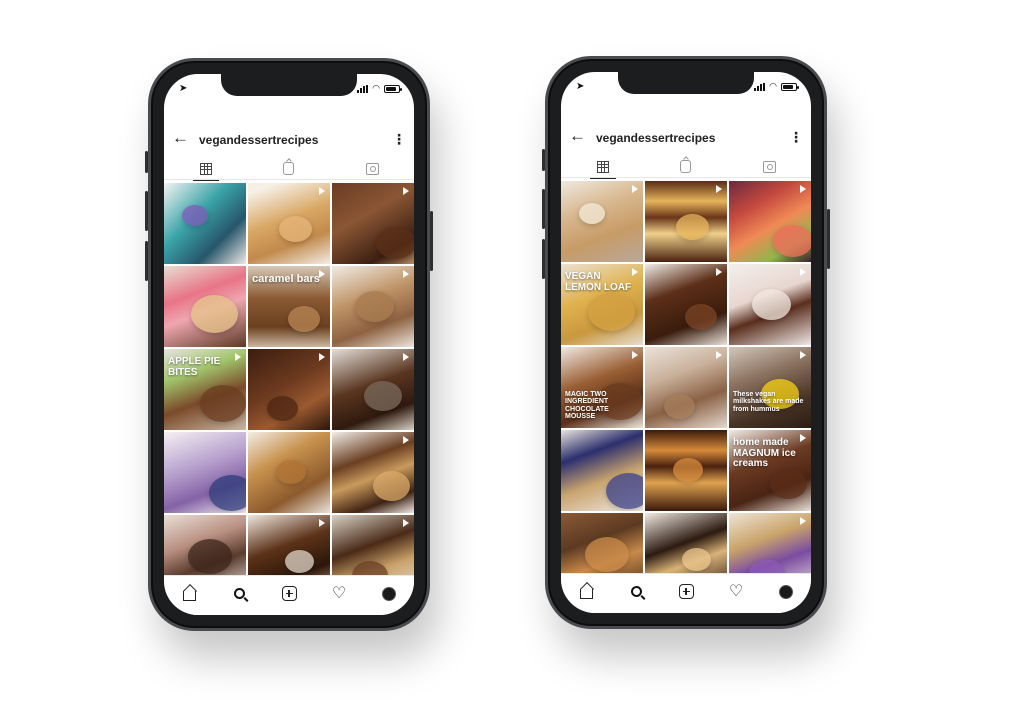 The height and width of the screenshot is (719, 1024). I want to click on post-thumbnail: VEGAN LEMON LOAF, so click(602, 304).